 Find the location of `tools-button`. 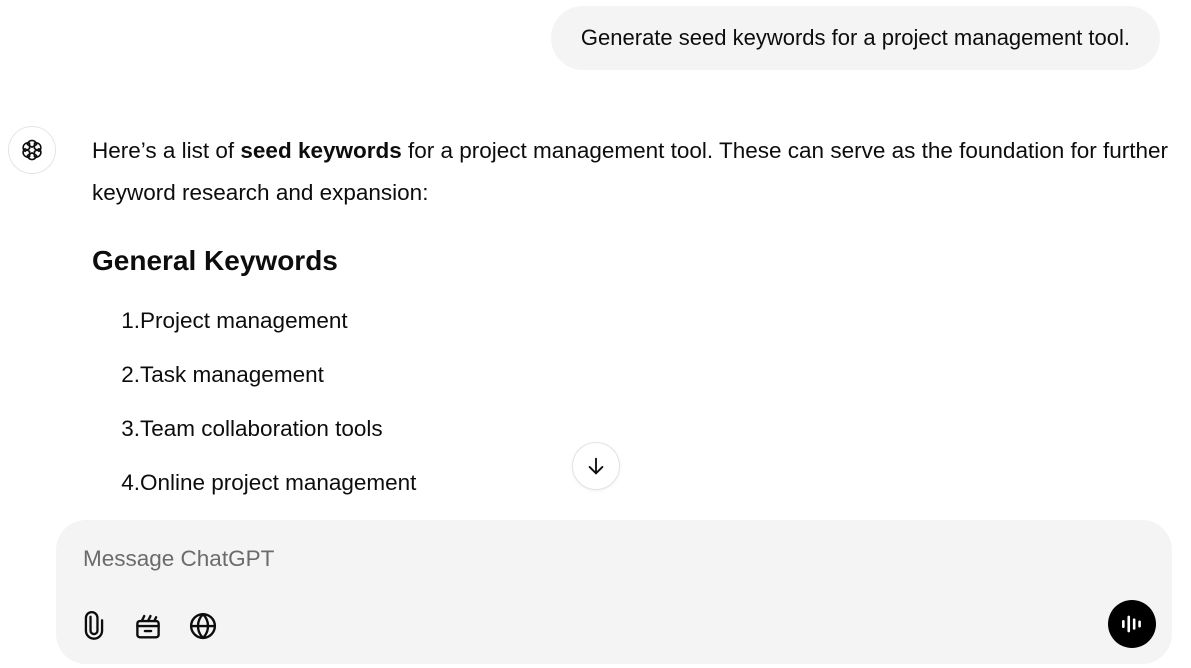

tools-button is located at coordinates (148, 626).